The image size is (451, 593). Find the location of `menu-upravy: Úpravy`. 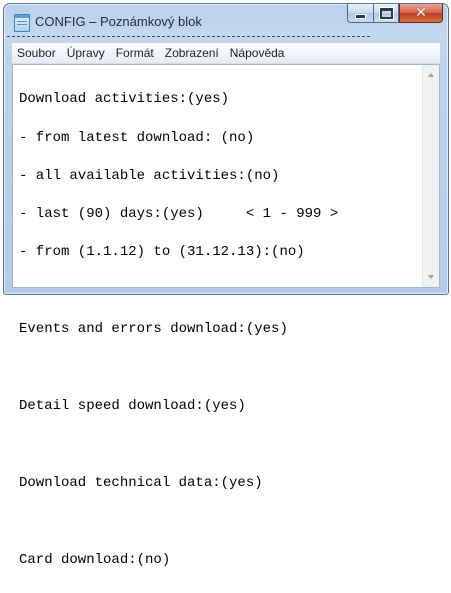

menu-upravy: Úpravy is located at coordinates (86, 53).